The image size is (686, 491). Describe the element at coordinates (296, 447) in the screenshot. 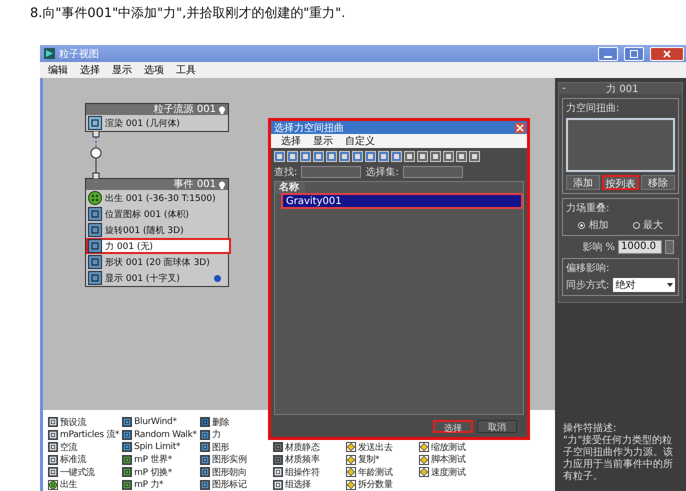

I see `depot-item: 材质静态` at that location.